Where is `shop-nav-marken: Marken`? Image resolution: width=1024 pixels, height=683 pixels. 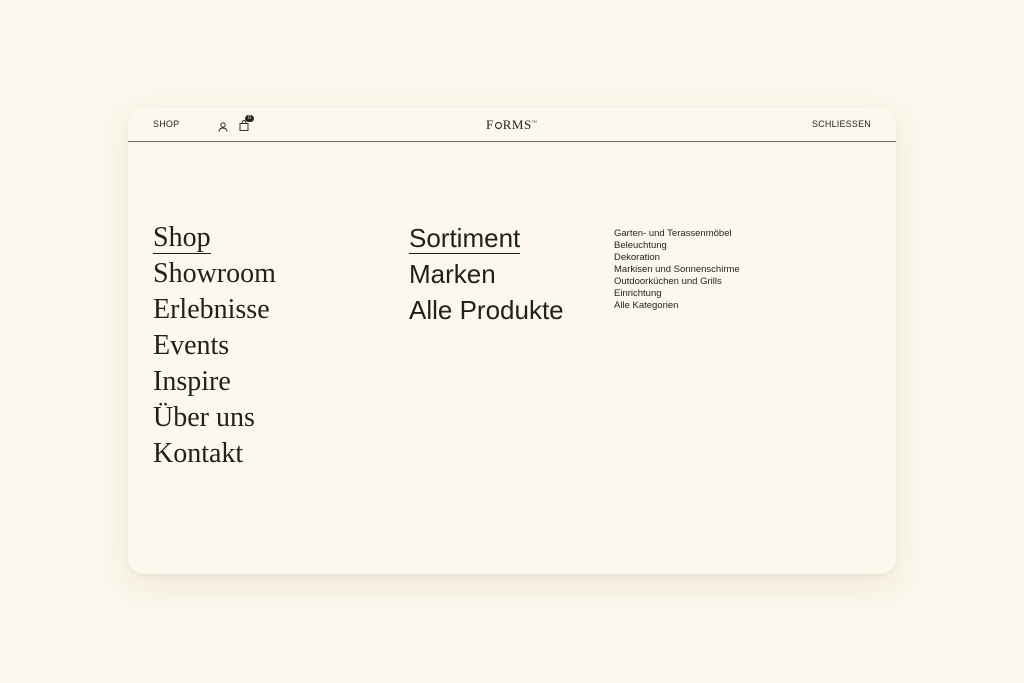 shop-nav-marken: Marken is located at coordinates (486, 274).